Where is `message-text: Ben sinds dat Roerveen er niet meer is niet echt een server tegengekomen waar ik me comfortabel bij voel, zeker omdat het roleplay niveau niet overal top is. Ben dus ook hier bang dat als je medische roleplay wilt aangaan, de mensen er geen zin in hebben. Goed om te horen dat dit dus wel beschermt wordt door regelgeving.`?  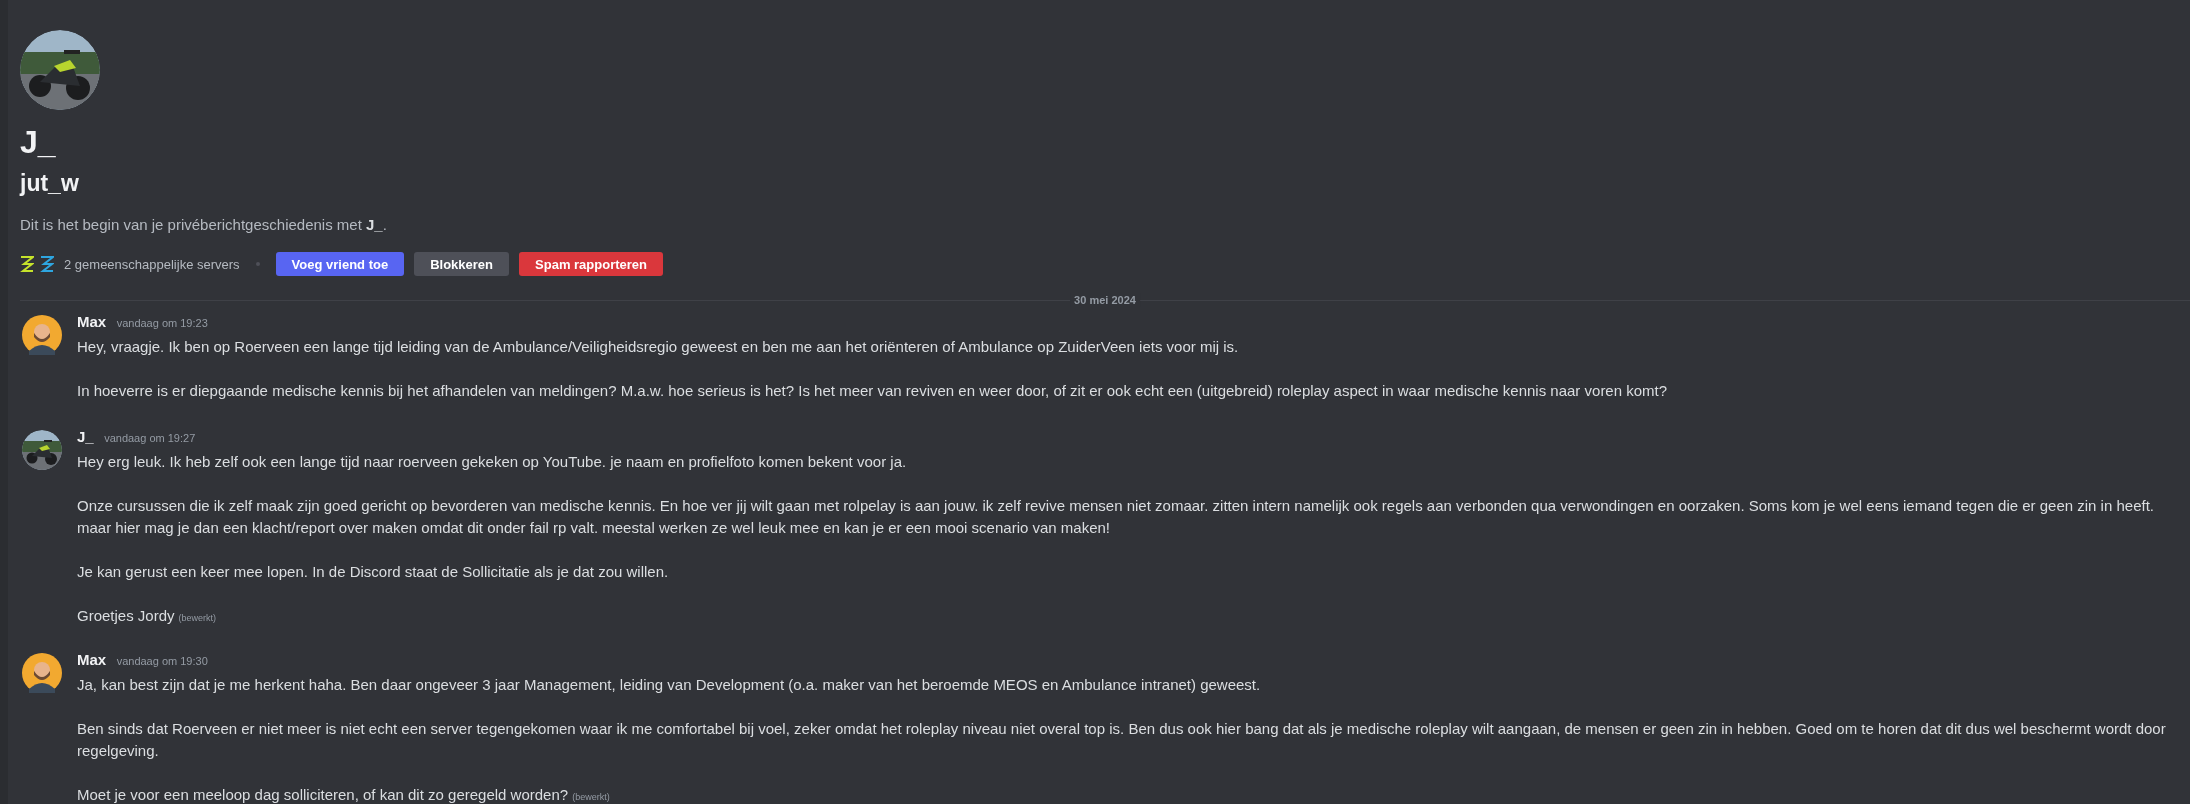 message-text: Ben sinds dat Roerveen er niet meer is niet echt een server tegengekomen waar ik me comfortabel bij voel, zeker omdat het roleplay niveau niet overal top is. Ben dus ook hier bang dat als je medische roleplay wilt aangaan, de mensen er geen zin in hebben. Goed om te horen dat dit dus wel beschermt wordt door regelgeving. is located at coordinates (1122, 740).